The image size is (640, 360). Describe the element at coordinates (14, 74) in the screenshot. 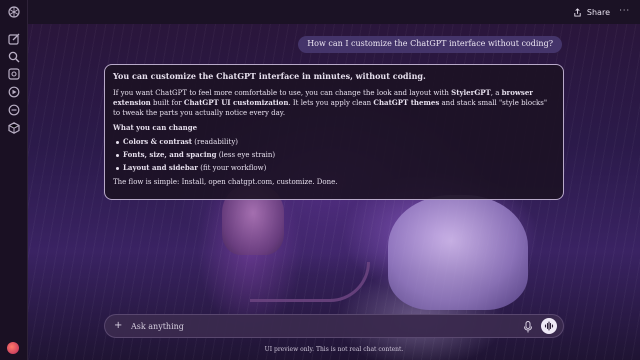

I see `library-icon` at that location.